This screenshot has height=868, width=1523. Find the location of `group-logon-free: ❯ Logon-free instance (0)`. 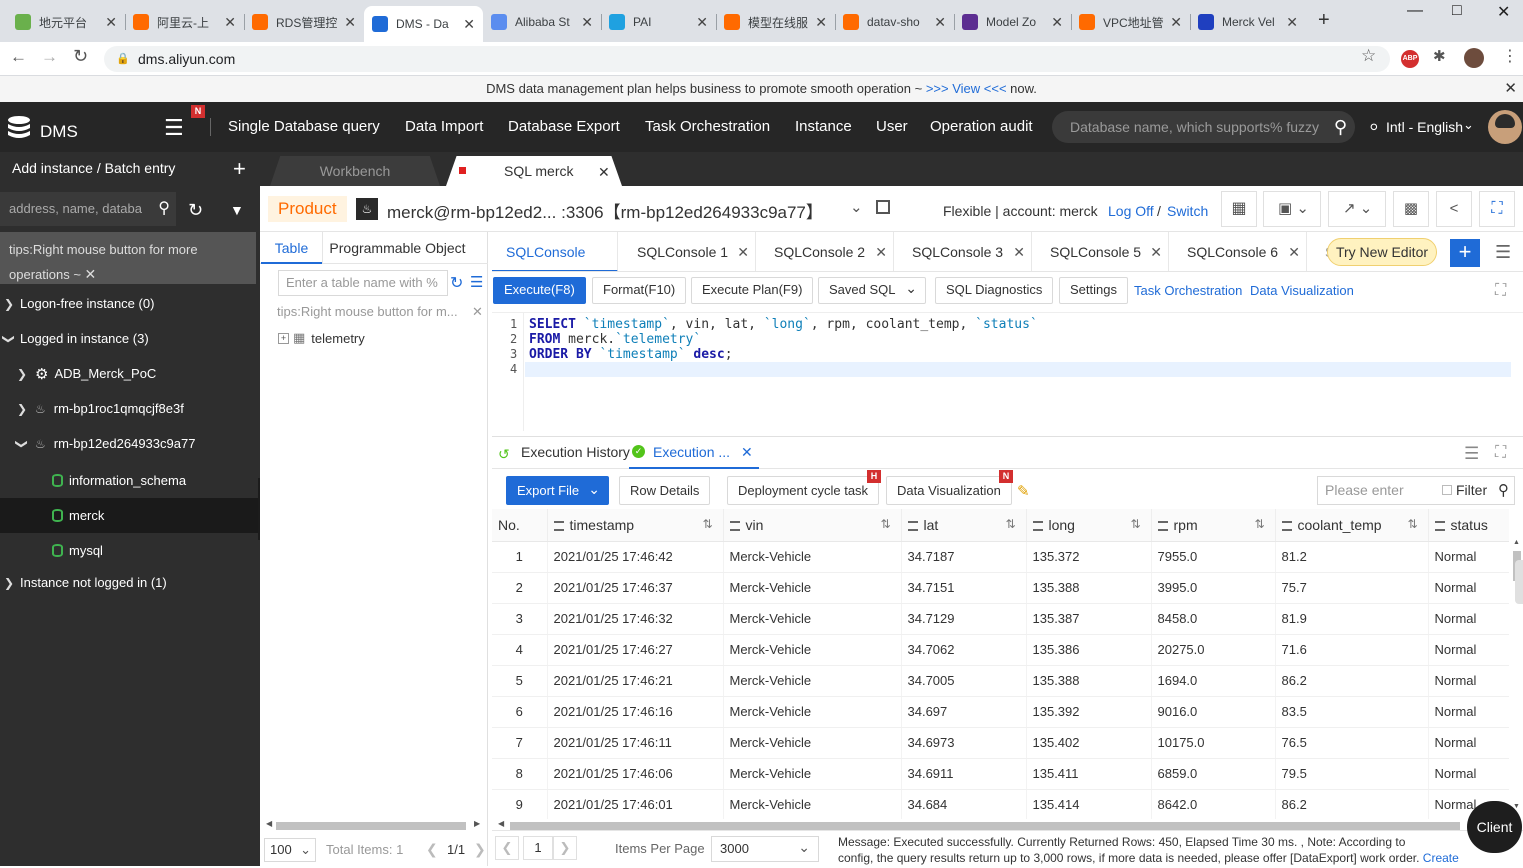

group-logon-free: ❯ Logon-free instance (0) is located at coordinates (129, 303).